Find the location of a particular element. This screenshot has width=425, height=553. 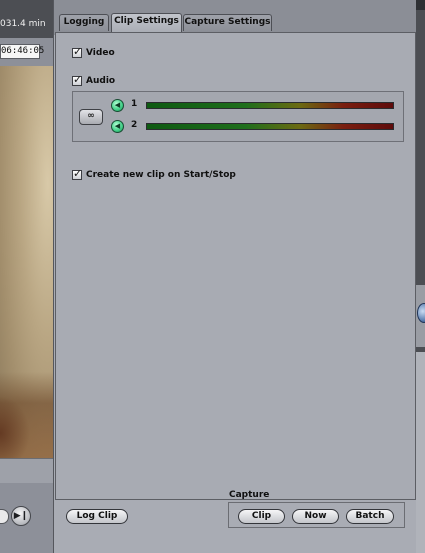

video-checkbox: ✓ is located at coordinates (77, 51).